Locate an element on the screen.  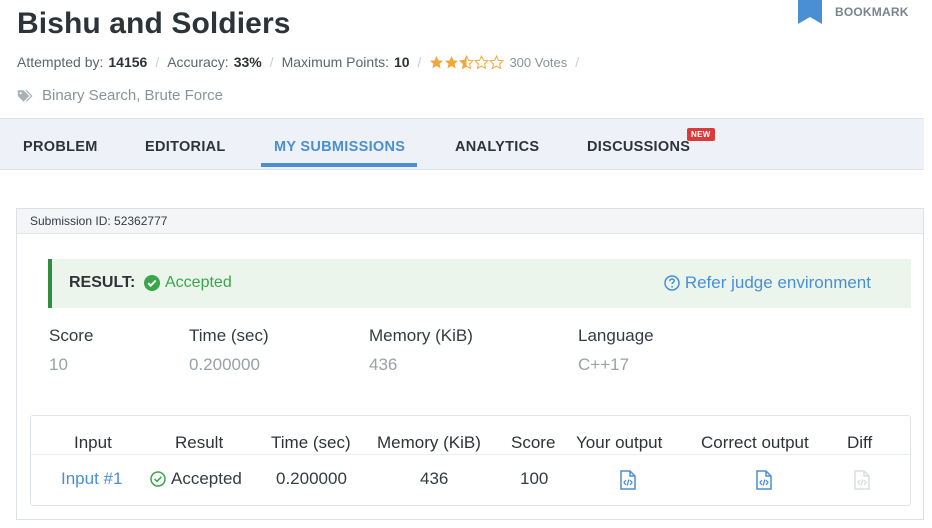
new-badge: NEW is located at coordinates (701, 134).